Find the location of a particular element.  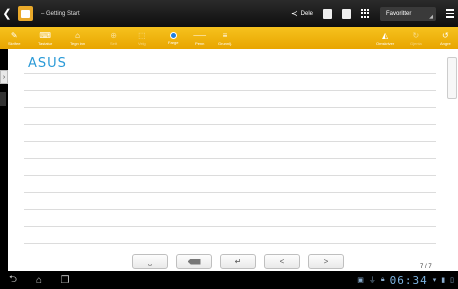

supernote-app-icon is located at coordinates (25, 13).